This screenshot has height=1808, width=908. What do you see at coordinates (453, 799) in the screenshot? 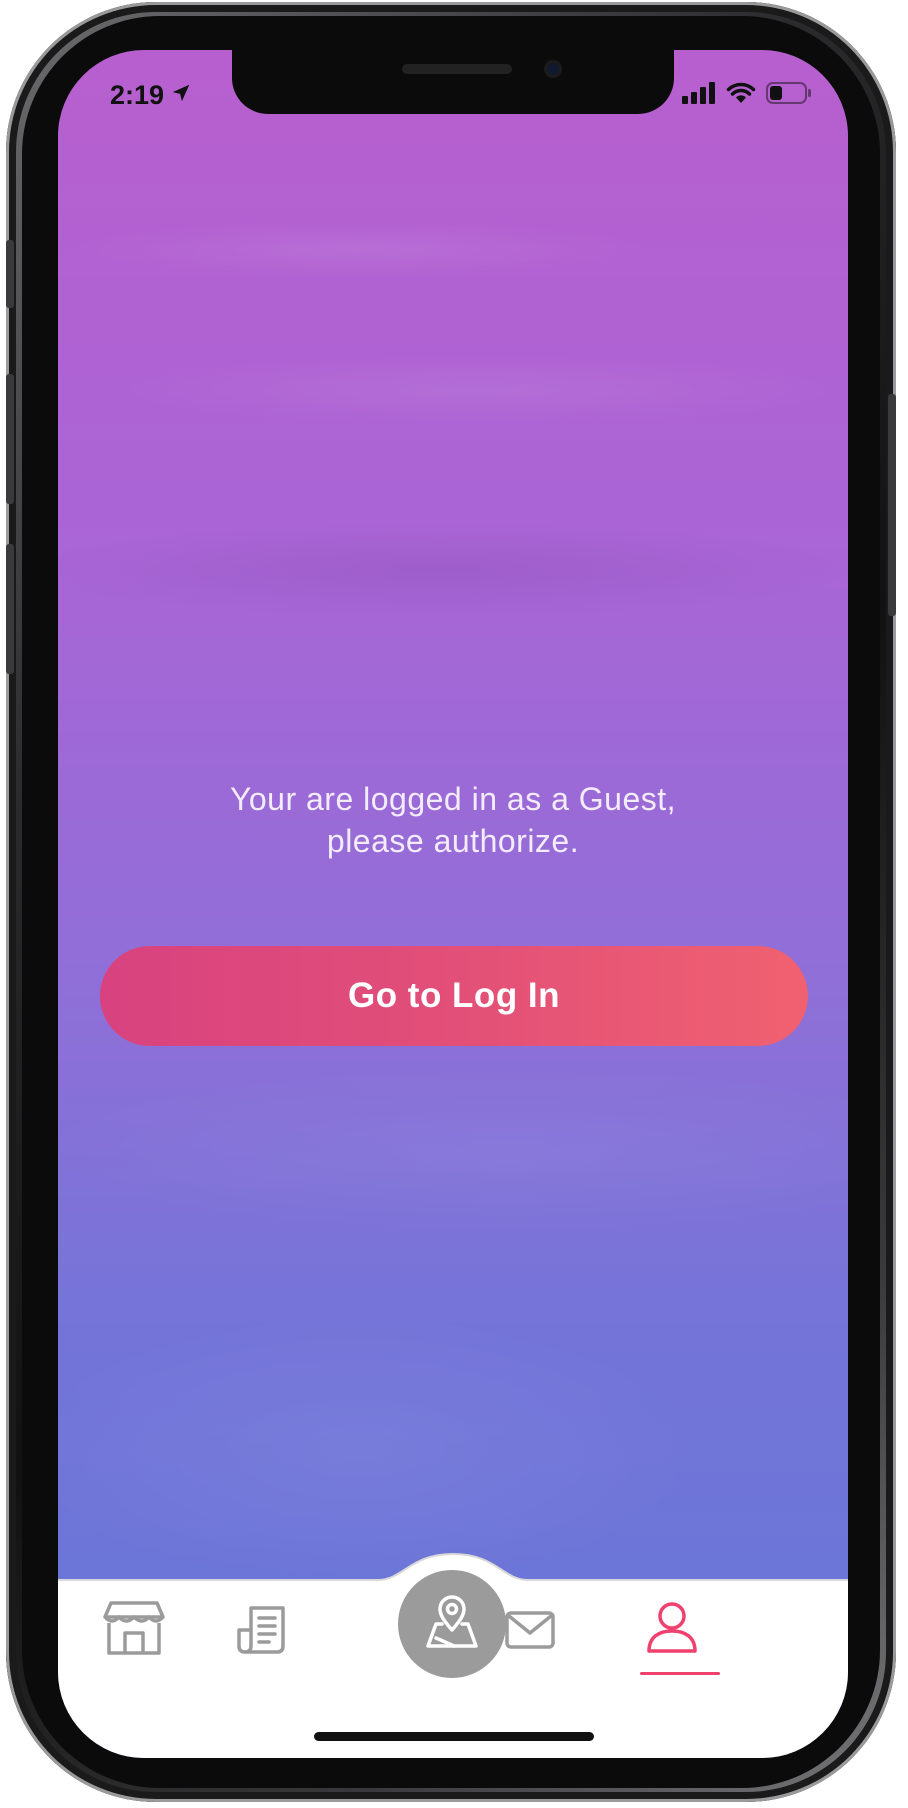
I see `guest-message-line-1: Your are logged in as a Guest,` at bounding box center [453, 799].